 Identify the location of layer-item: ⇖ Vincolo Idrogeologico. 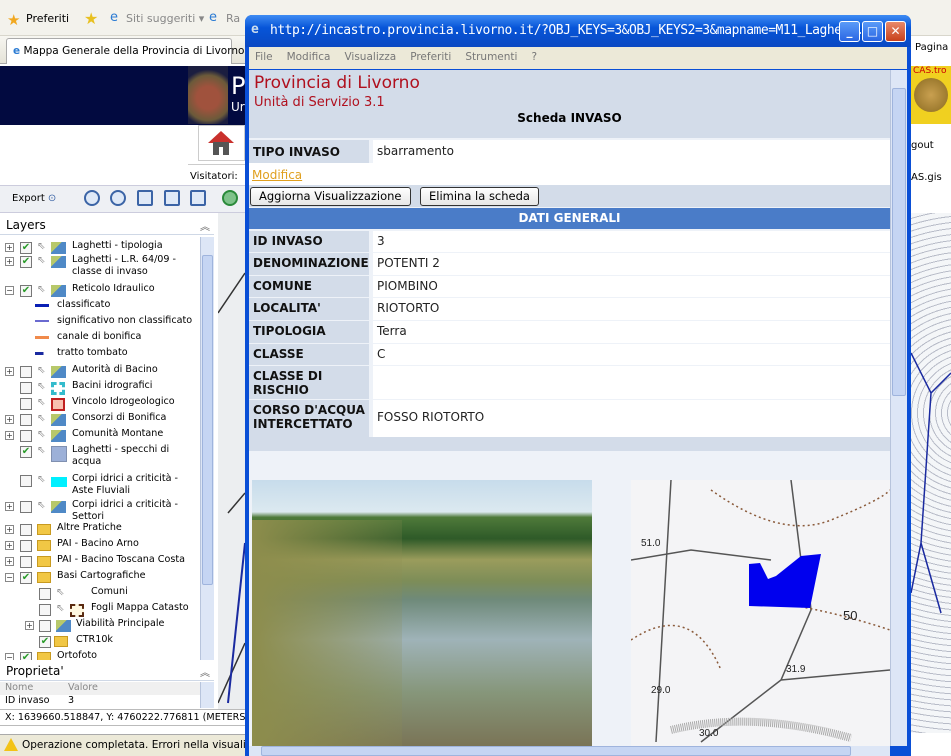
(100, 404).